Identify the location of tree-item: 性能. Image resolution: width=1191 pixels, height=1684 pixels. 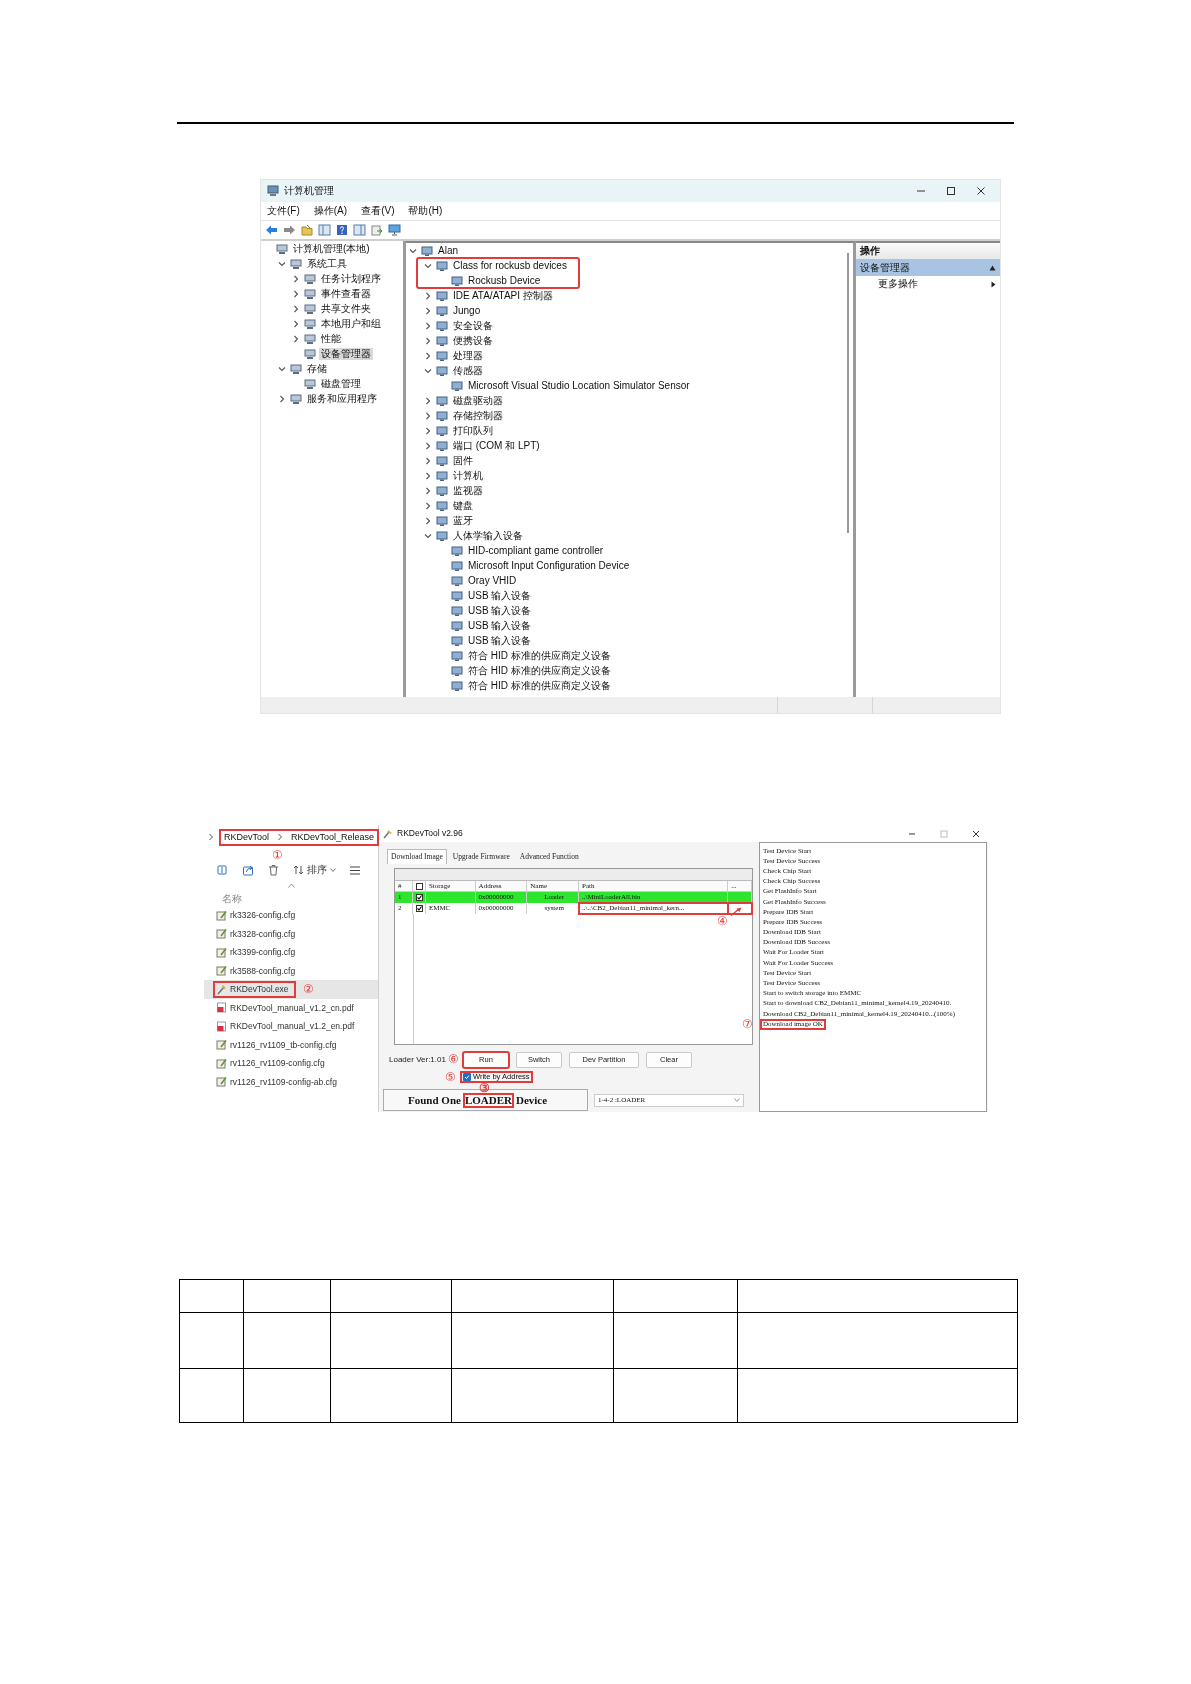
(331, 338).